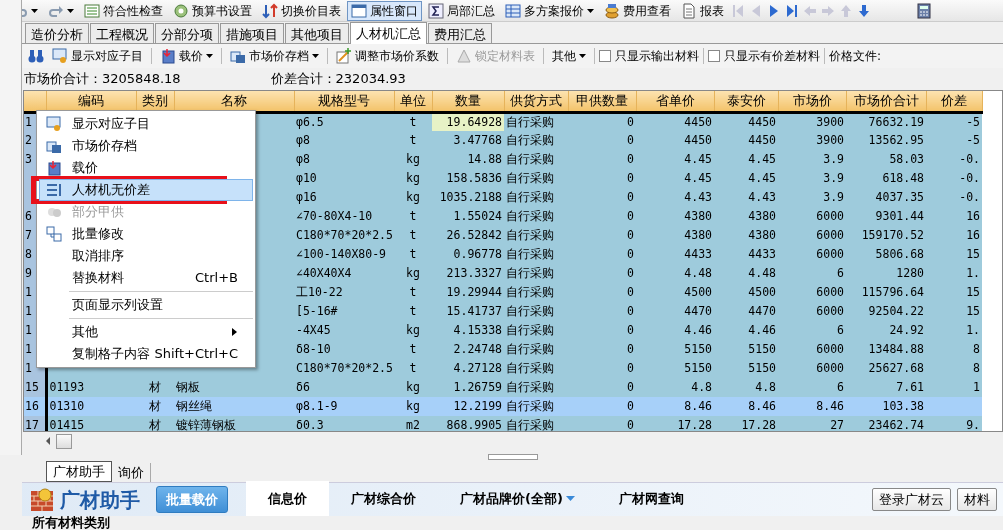  What do you see at coordinates (886, 178) in the screenshot?
I see `table-cell: 618.48` at bounding box center [886, 178].